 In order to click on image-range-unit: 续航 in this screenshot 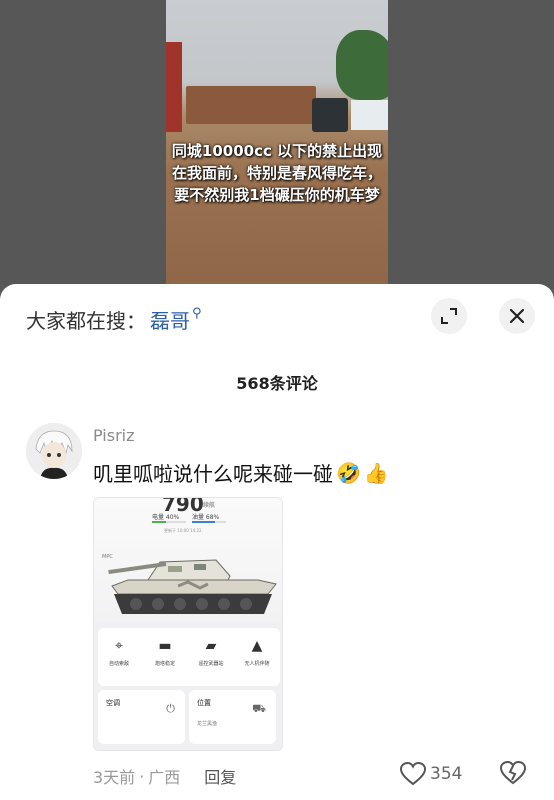, I will do `click(209, 505)`.